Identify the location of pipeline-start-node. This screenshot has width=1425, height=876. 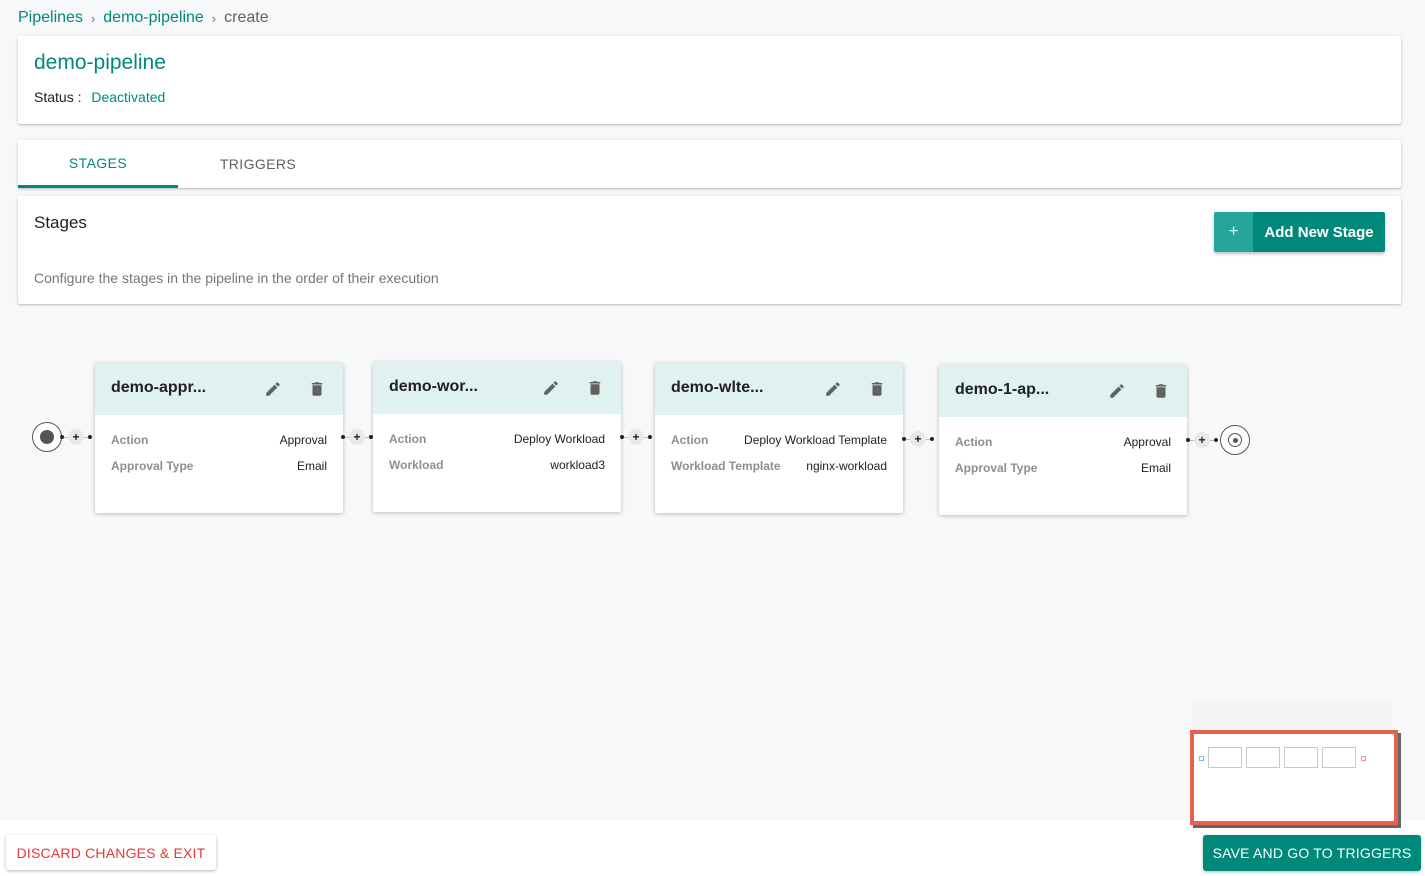
(47, 437).